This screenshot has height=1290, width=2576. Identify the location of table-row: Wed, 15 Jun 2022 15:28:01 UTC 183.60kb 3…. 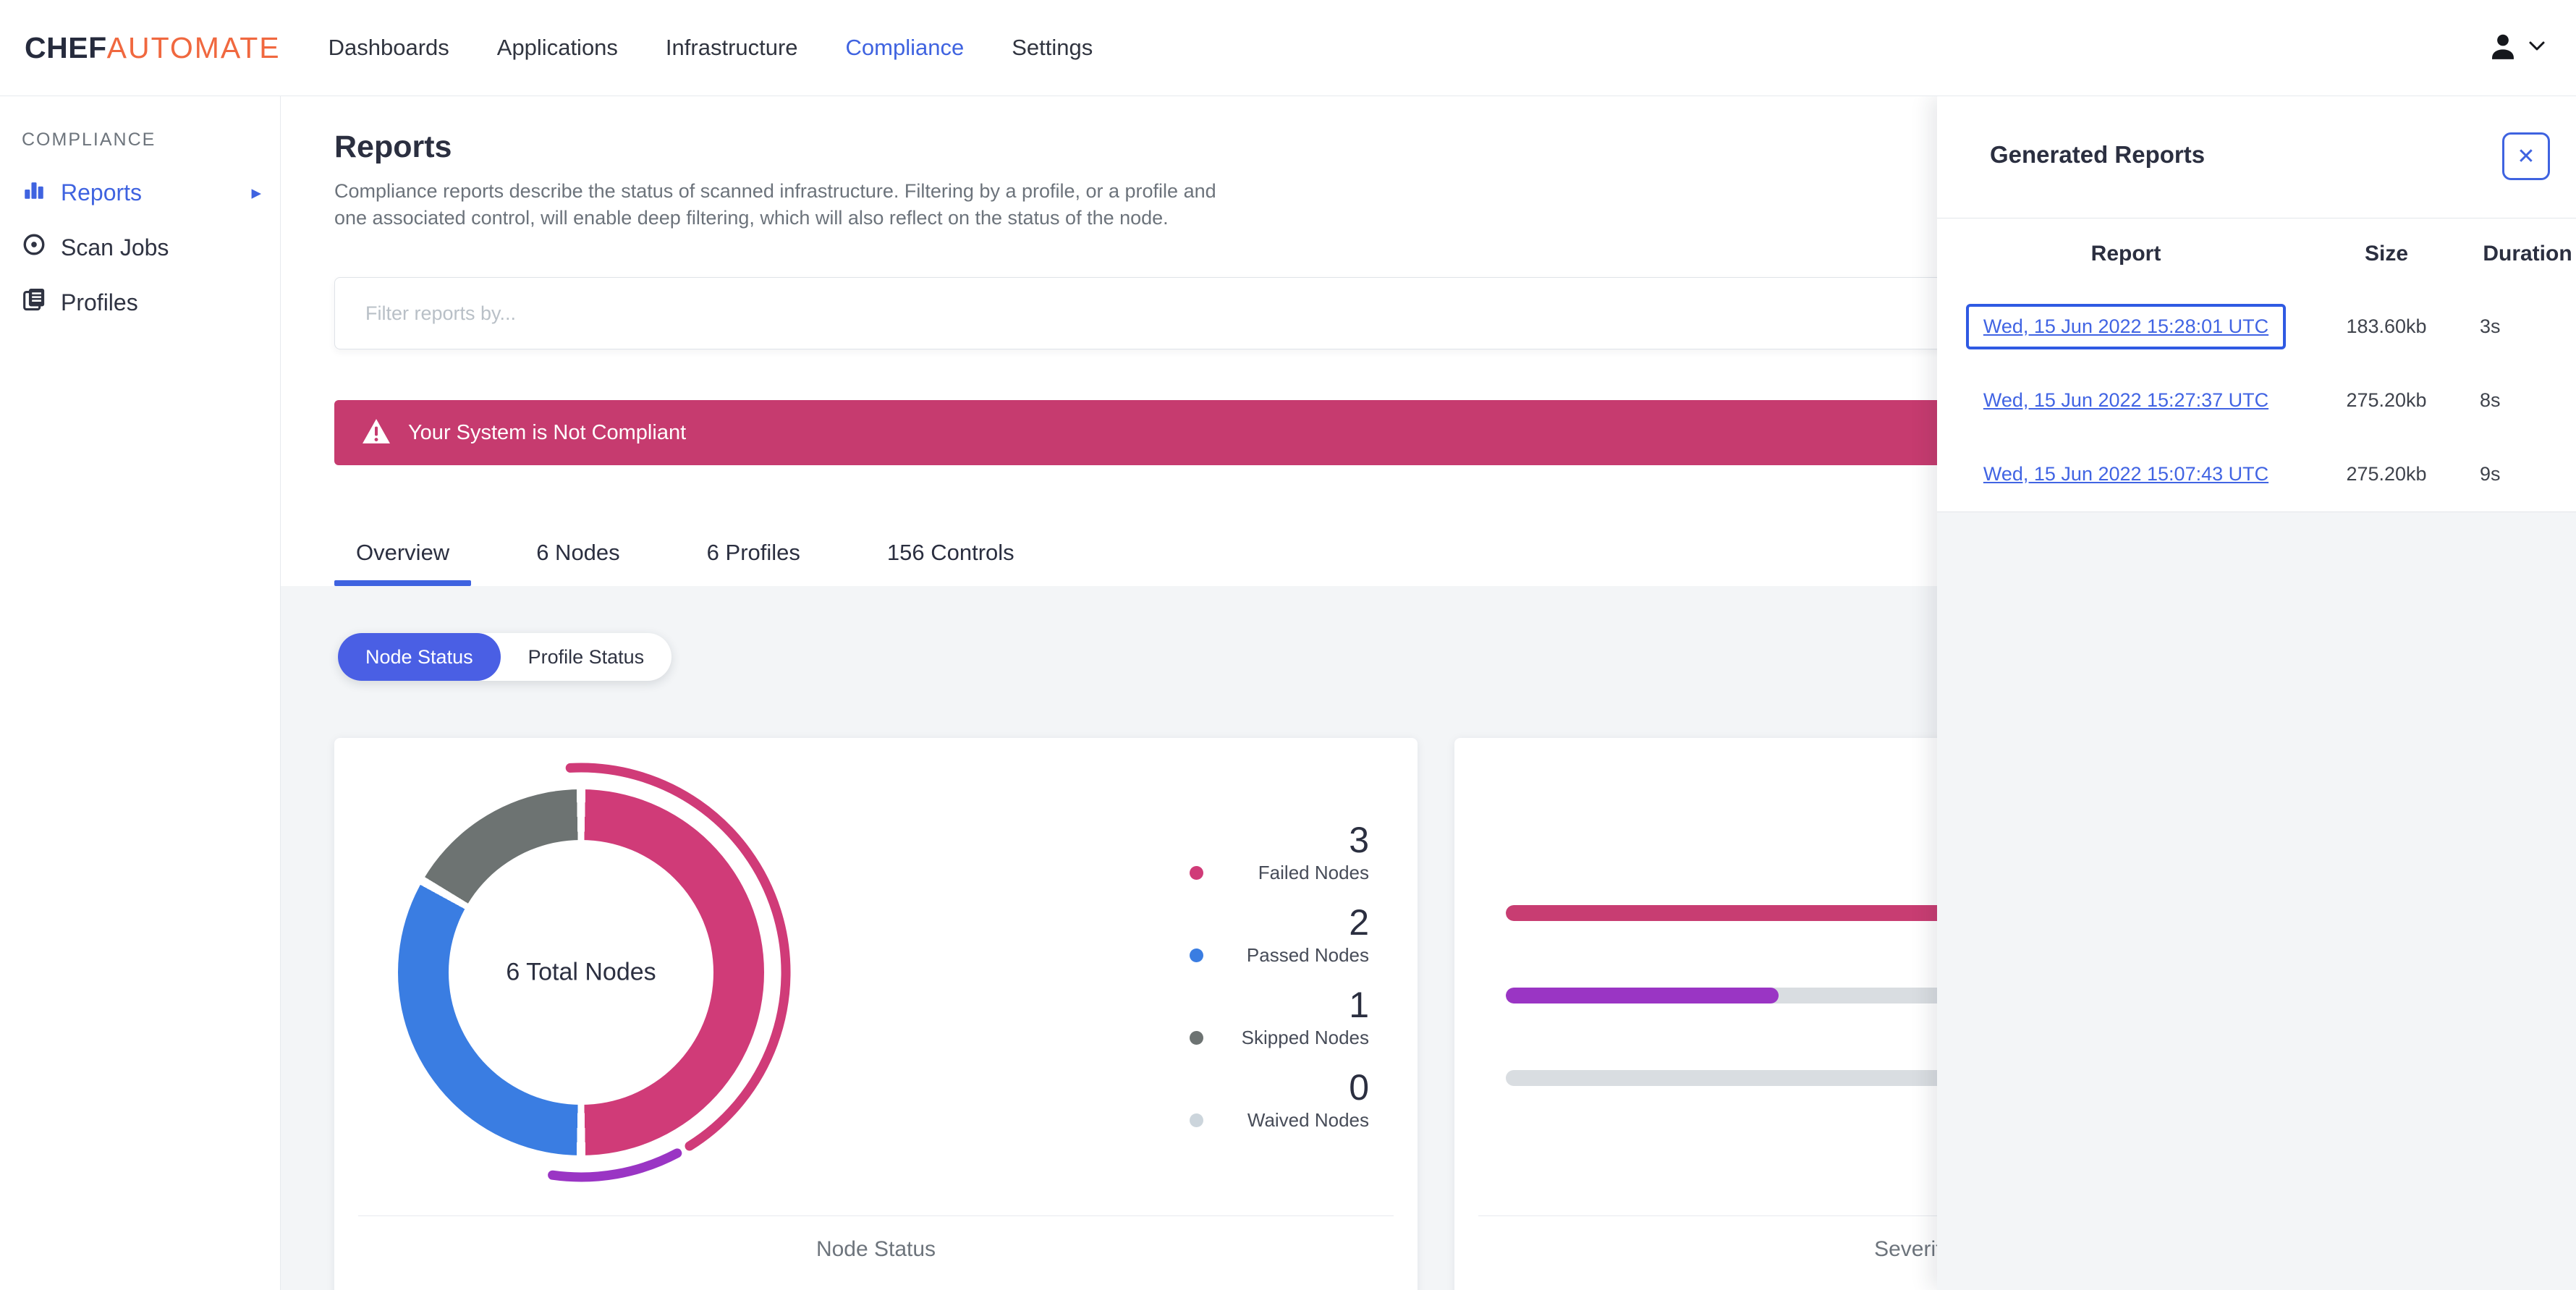
(2262, 326).